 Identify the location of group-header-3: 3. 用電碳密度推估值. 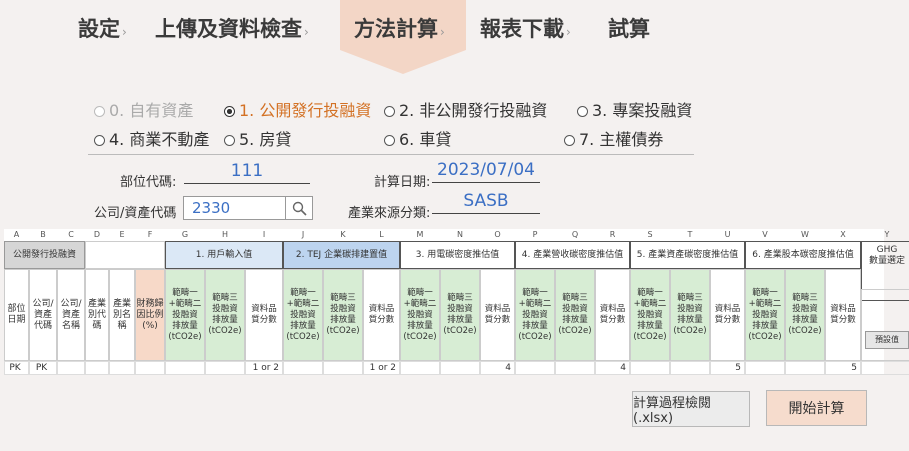
(457, 255).